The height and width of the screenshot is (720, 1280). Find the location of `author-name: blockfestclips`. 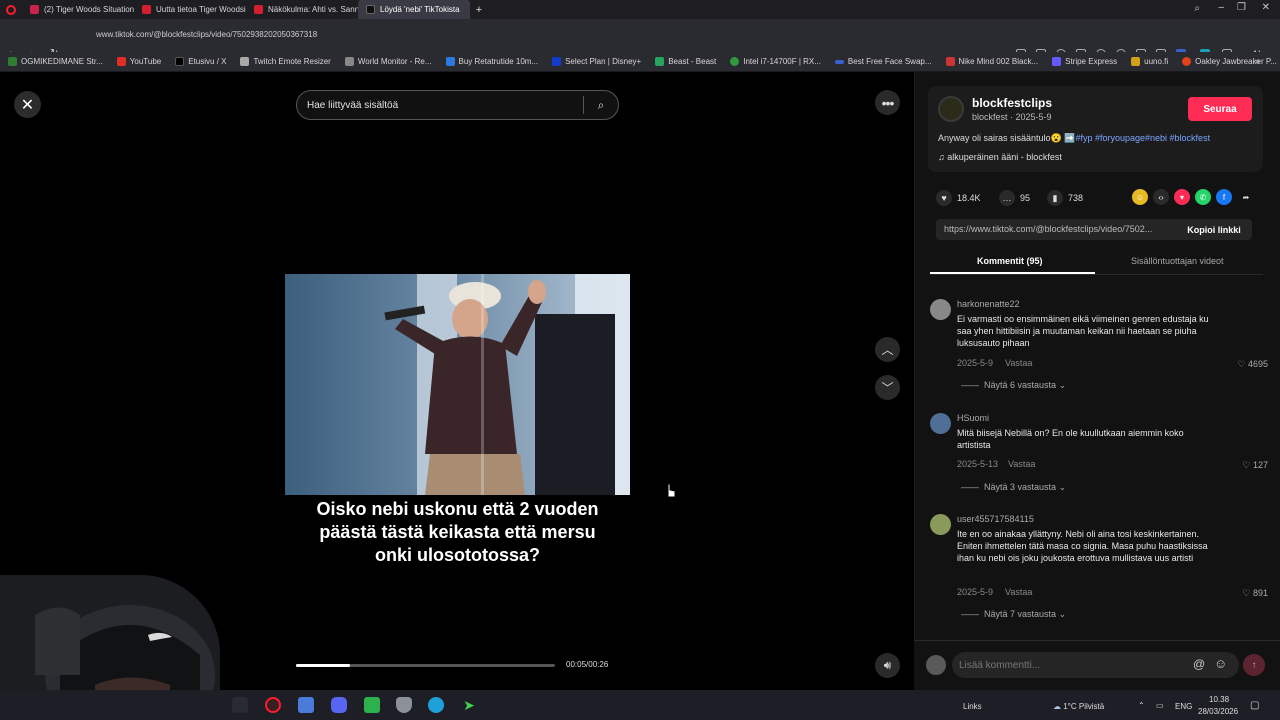

author-name: blockfestclips is located at coordinates (1012, 103).